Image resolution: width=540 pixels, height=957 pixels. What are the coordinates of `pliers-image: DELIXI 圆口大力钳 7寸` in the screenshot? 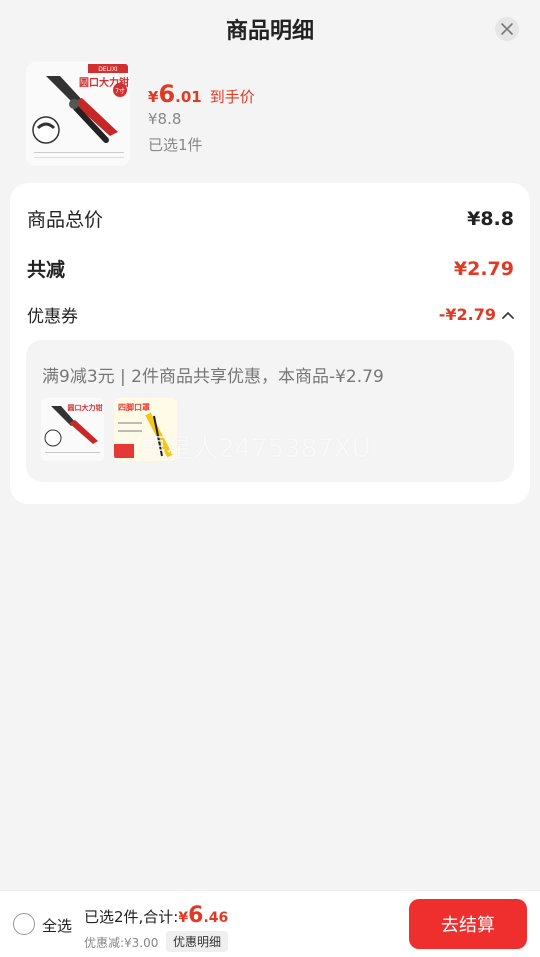 It's located at (78, 114).